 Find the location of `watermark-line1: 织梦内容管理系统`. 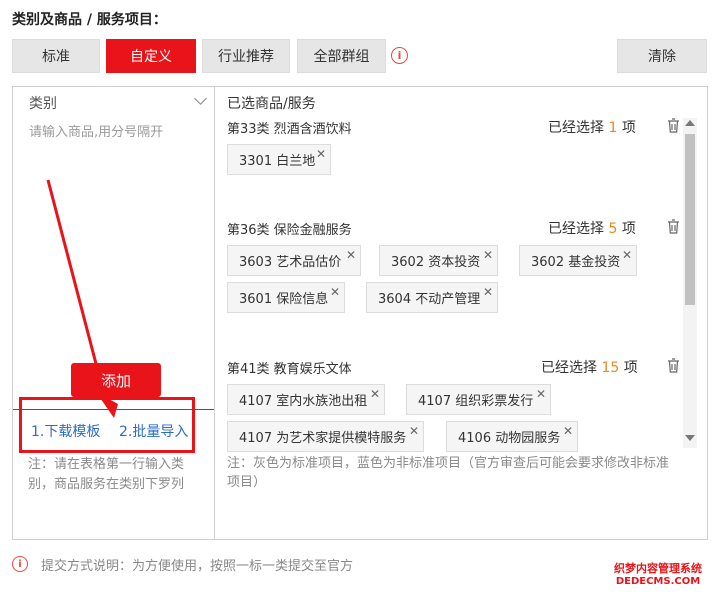

watermark-line1: 织梦内容管理系统 is located at coordinates (658, 568).